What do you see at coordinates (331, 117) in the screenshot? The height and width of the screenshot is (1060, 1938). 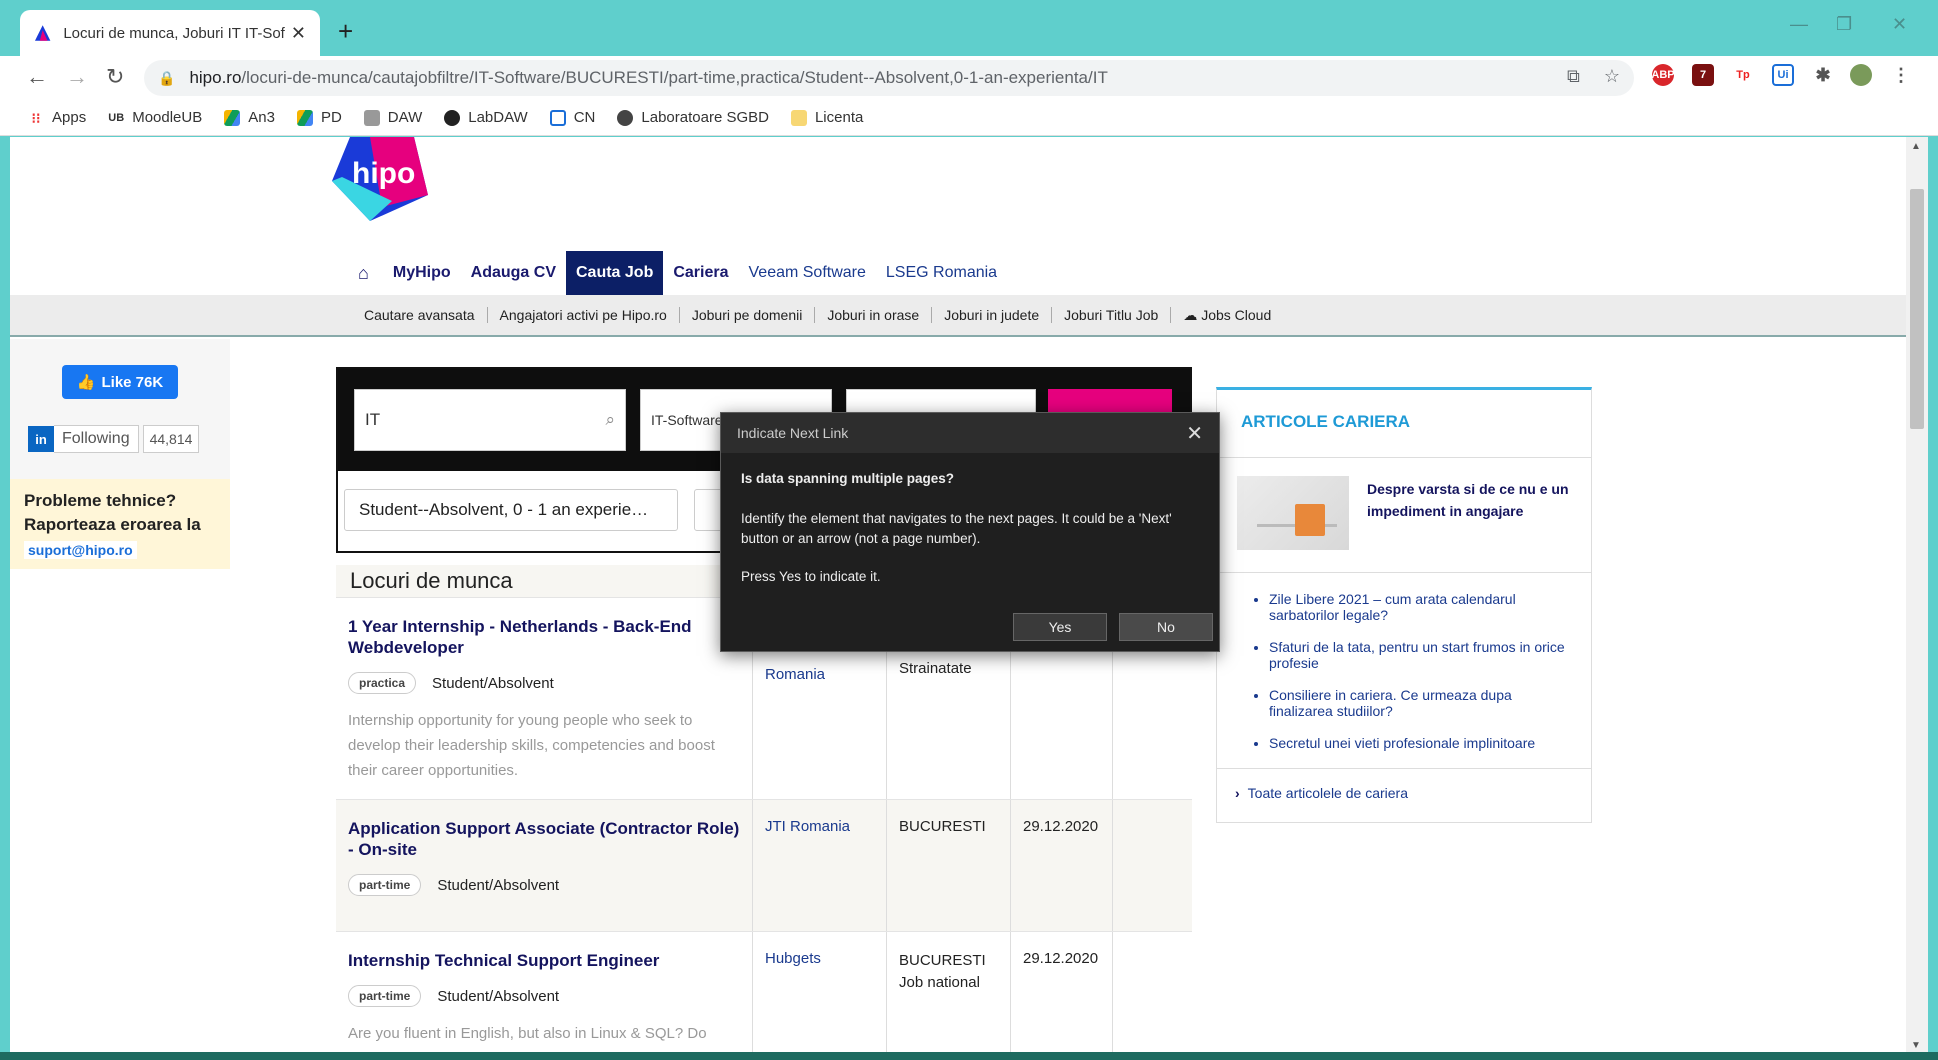 I see `bookmark-label: PD` at bounding box center [331, 117].